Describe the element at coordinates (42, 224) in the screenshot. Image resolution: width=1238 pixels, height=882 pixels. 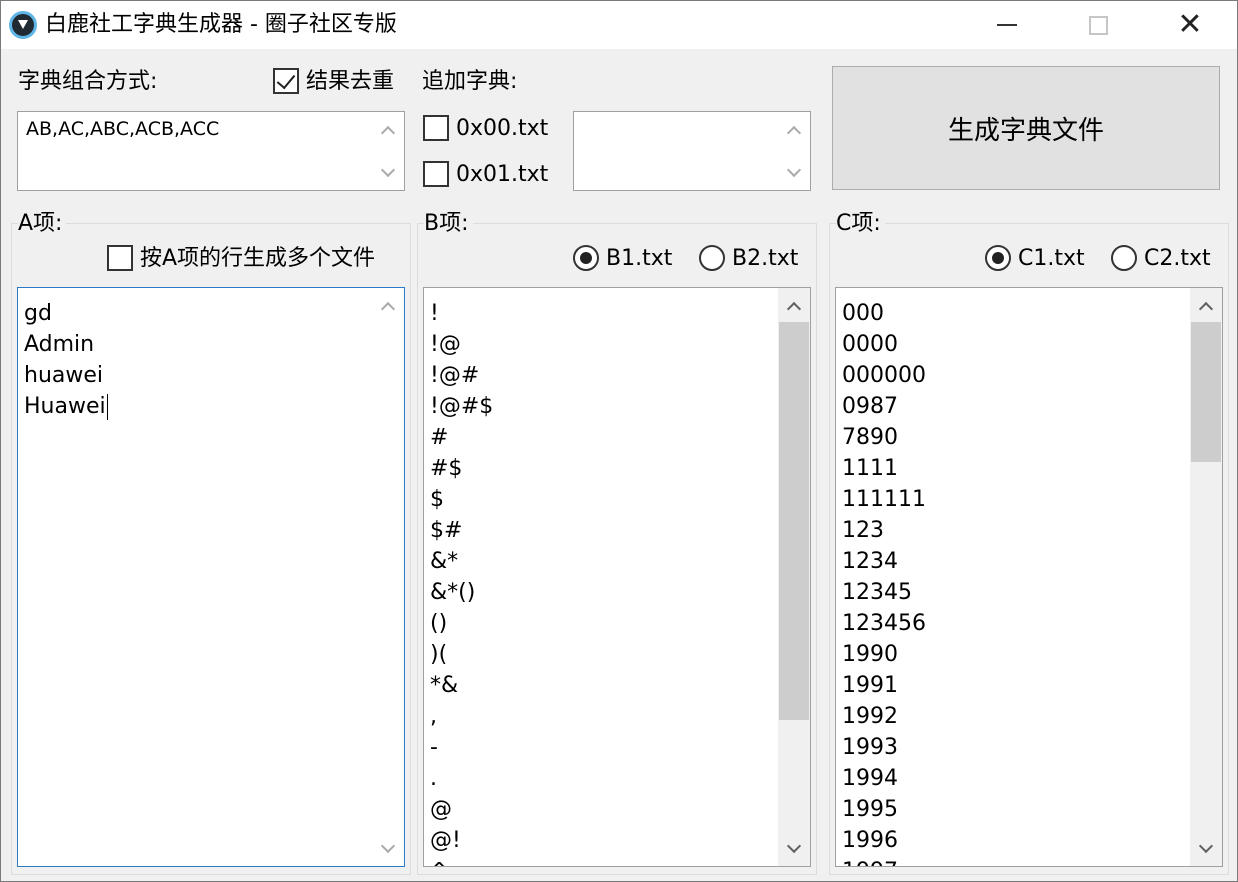
I see `group-a-label: A项:` at that location.